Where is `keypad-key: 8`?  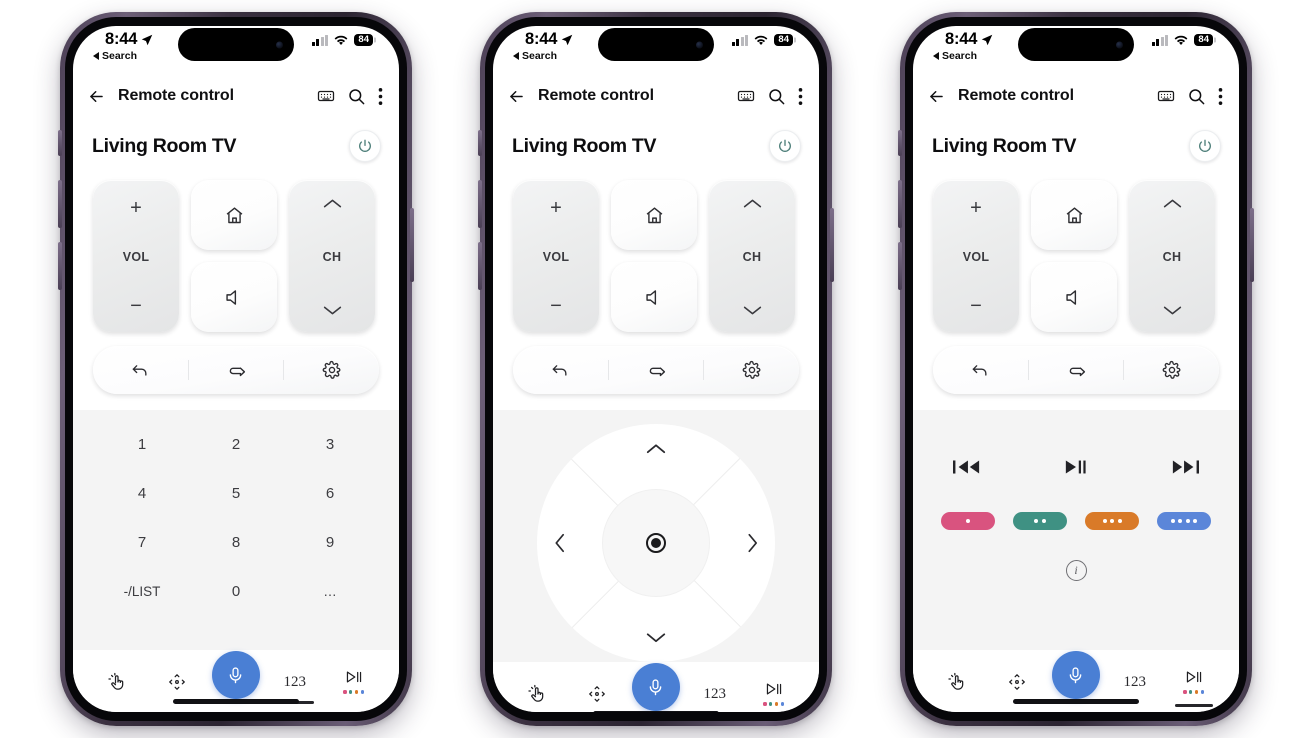 keypad-key: 8 is located at coordinates (236, 542).